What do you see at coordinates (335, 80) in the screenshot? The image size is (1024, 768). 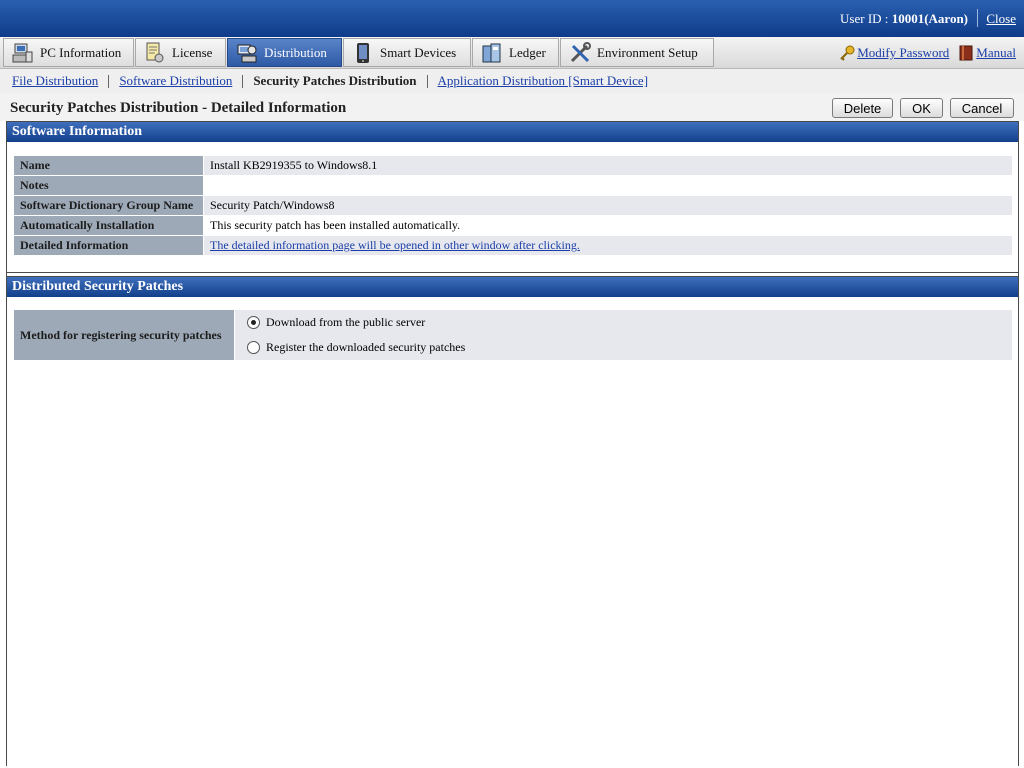 I see `subnav-security-patches-distribution: Security Patches Distribution` at bounding box center [335, 80].